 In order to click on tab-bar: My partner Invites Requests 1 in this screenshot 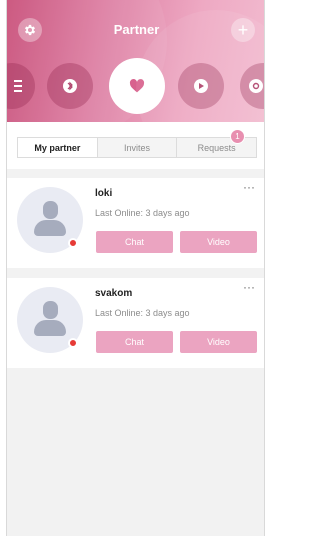, I will do `click(137, 143)`.